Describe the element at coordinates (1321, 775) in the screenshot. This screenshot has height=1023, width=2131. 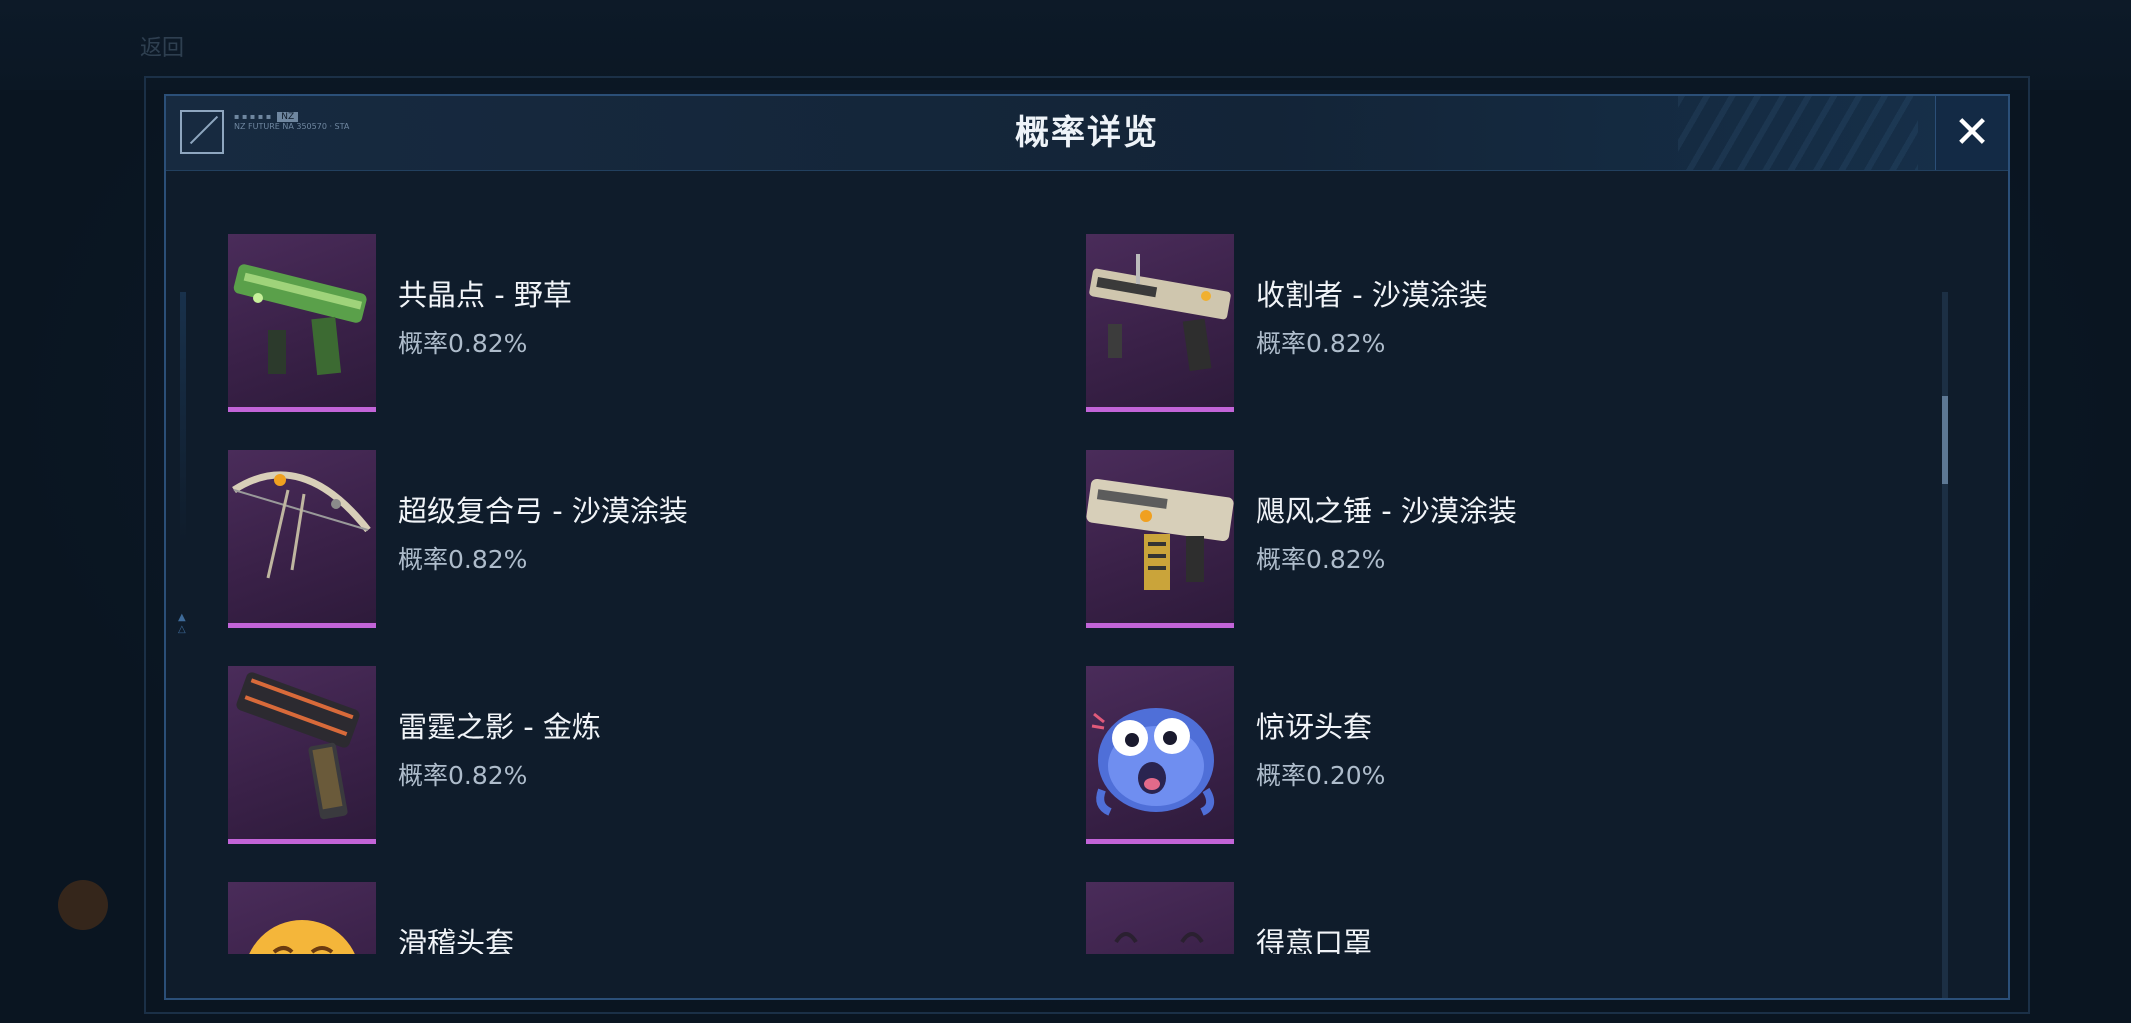
I see `item-probability: 概率0.20%` at that location.